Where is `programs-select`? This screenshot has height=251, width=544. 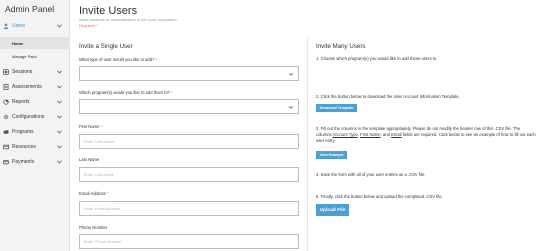 programs-select is located at coordinates (189, 106).